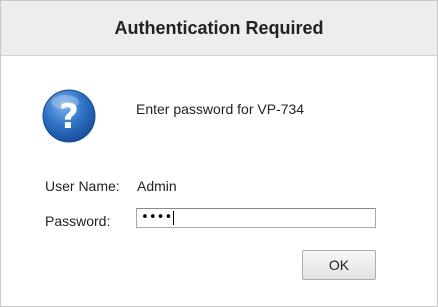 This screenshot has height=307, width=438. What do you see at coordinates (339, 265) in the screenshot?
I see `ok-button: OK` at bounding box center [339, 265].